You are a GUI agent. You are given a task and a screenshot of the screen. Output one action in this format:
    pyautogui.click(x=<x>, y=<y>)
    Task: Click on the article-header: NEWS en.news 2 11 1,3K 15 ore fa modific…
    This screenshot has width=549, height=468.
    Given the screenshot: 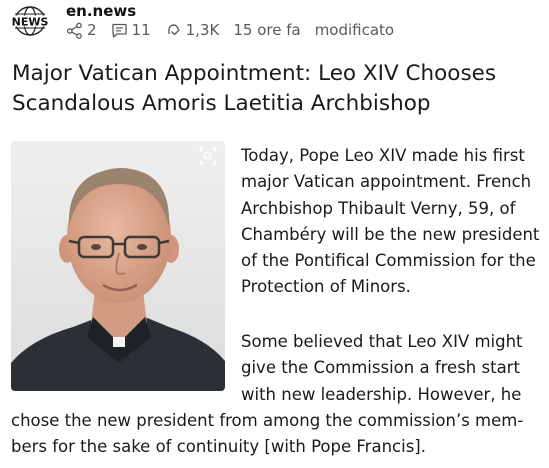 What is the action you would take?
    pyautogui.click(x=275, y=22)
    